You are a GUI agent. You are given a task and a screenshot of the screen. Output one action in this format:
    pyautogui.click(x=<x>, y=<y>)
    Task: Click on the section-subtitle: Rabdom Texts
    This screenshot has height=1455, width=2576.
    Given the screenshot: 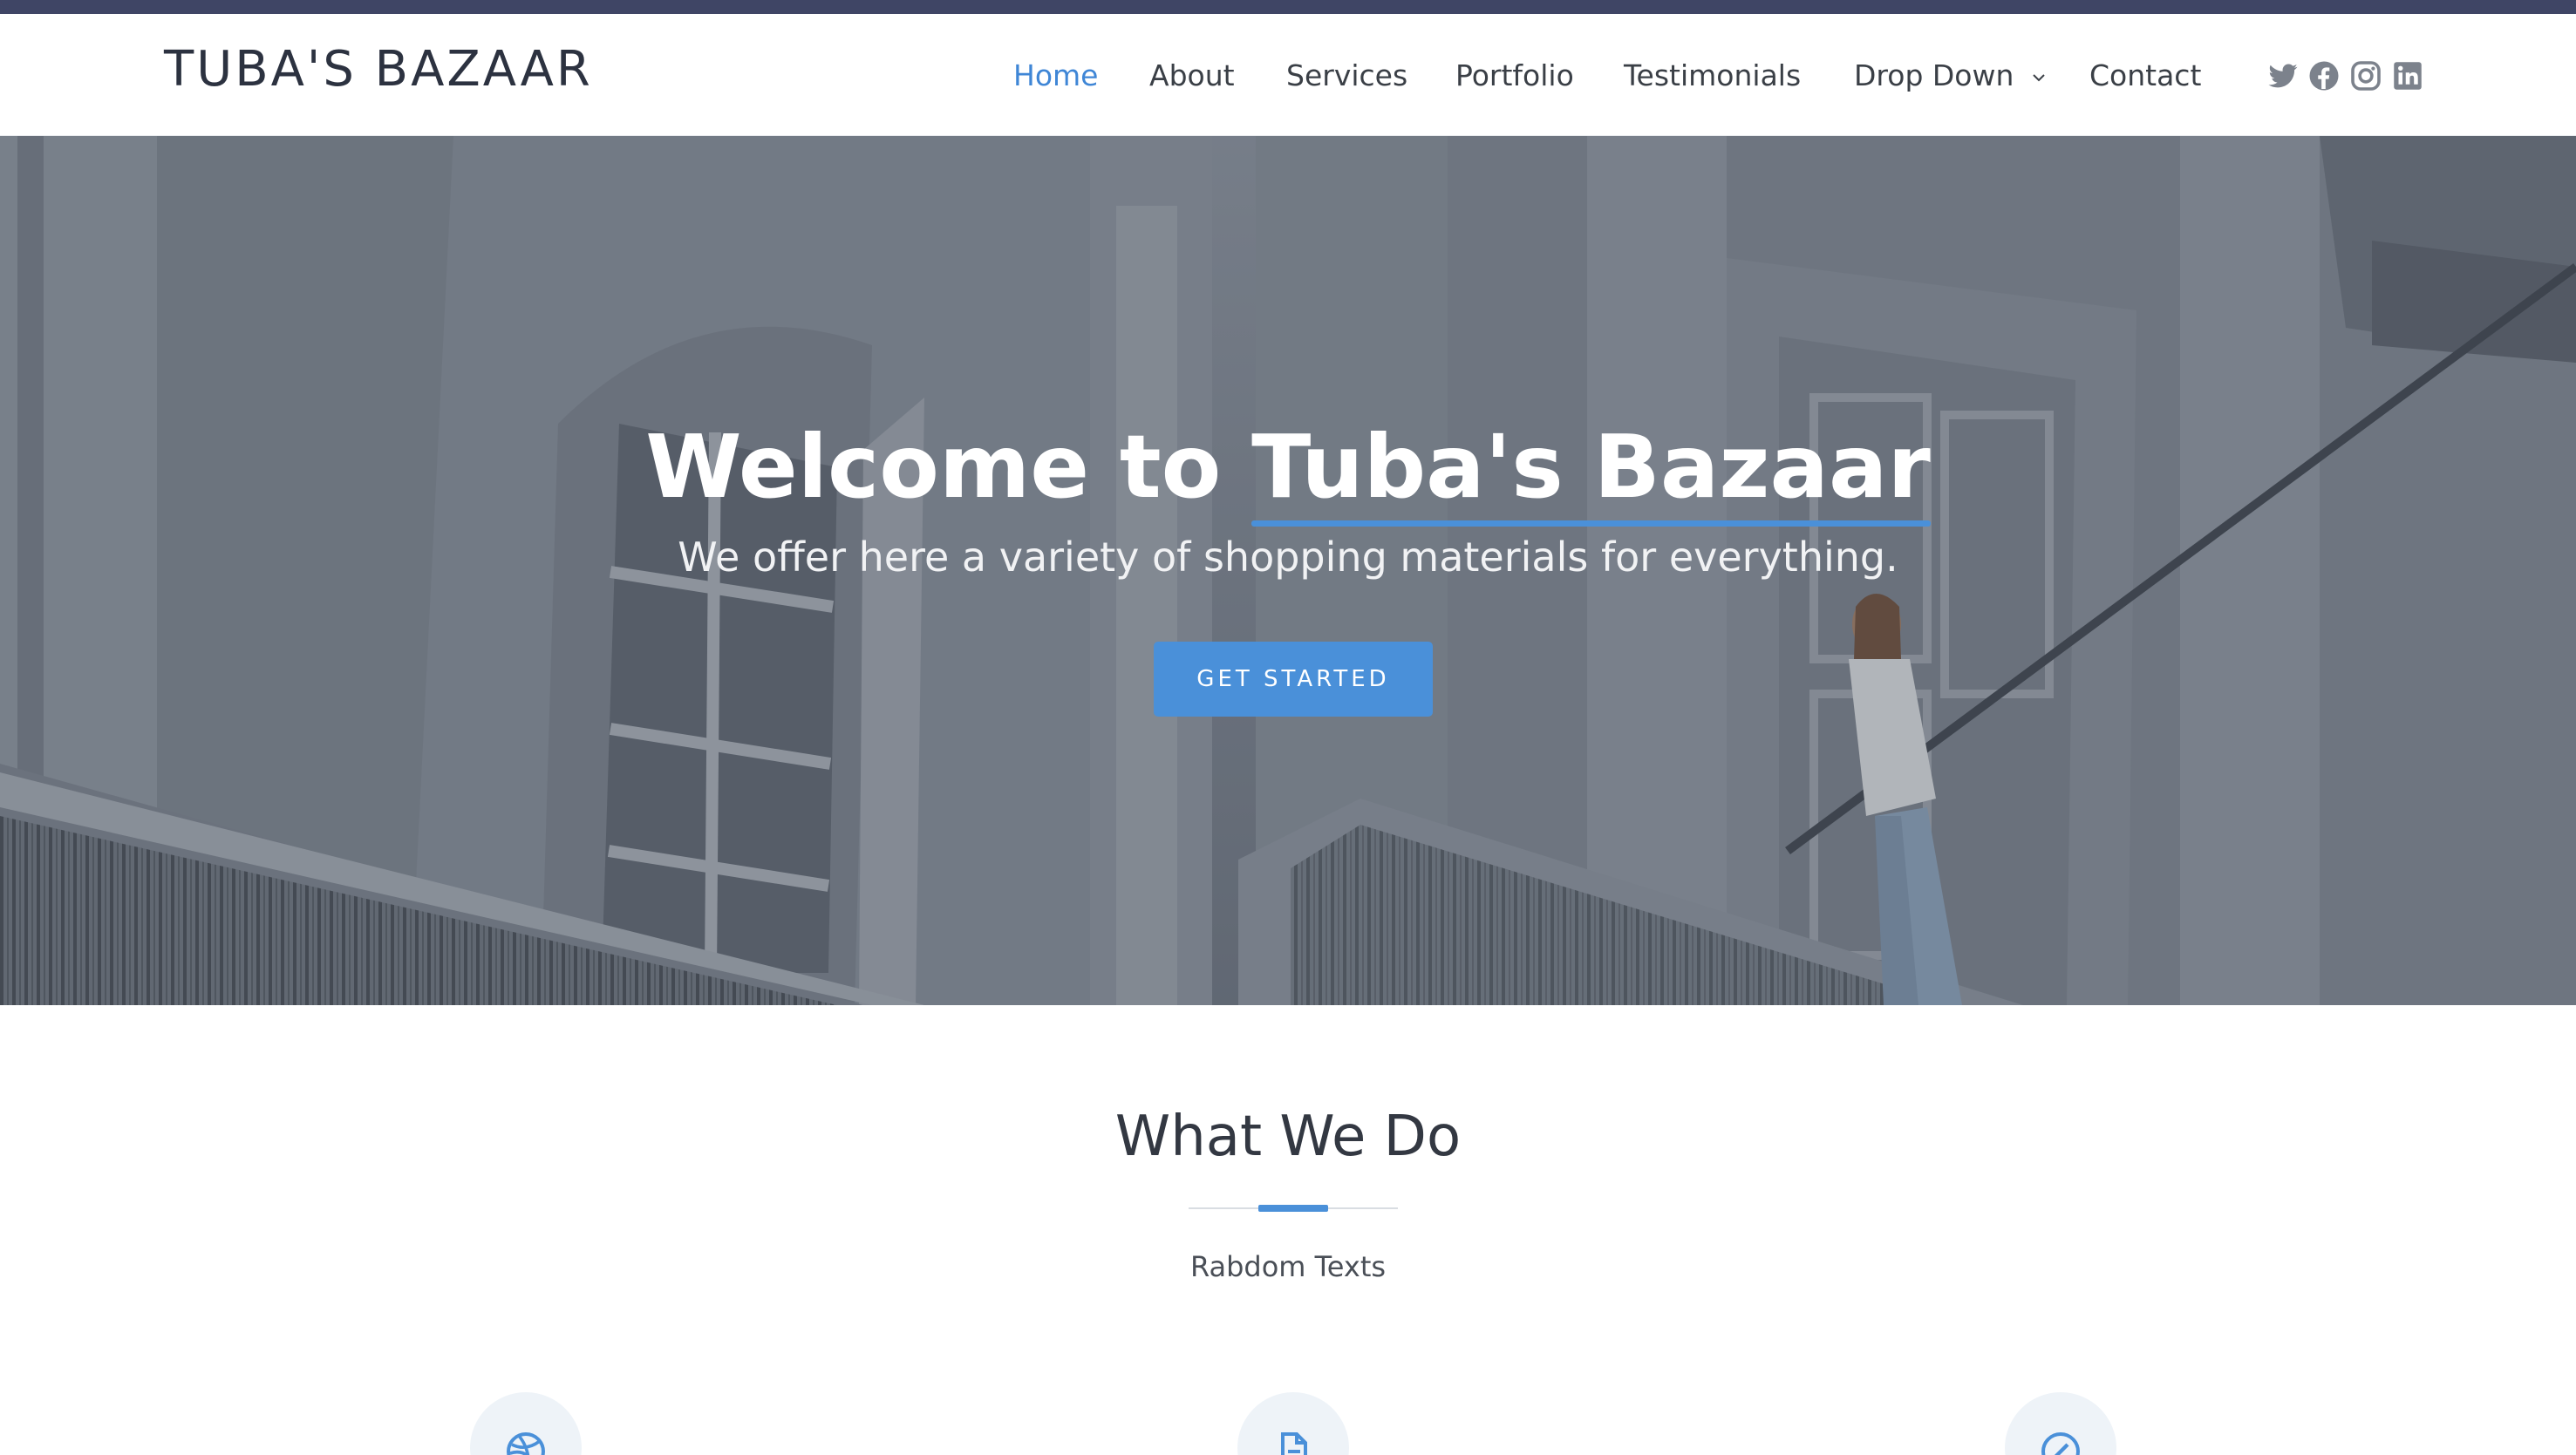 What is the action you would take?
    pyautogui.click(x=1288, y=1266)
    